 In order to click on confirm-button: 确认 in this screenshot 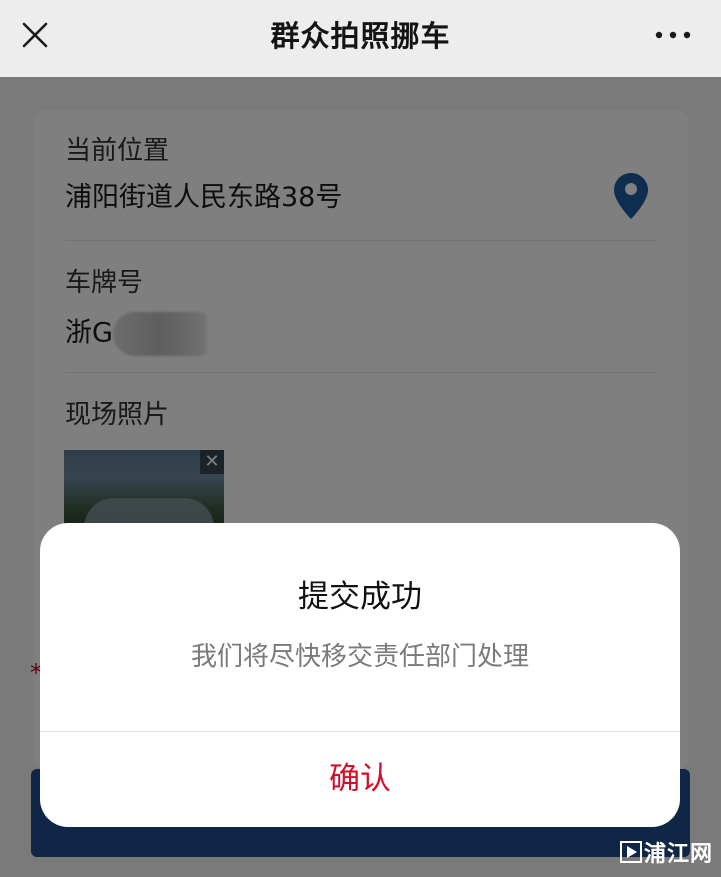, I will do `click(360, 779)`.